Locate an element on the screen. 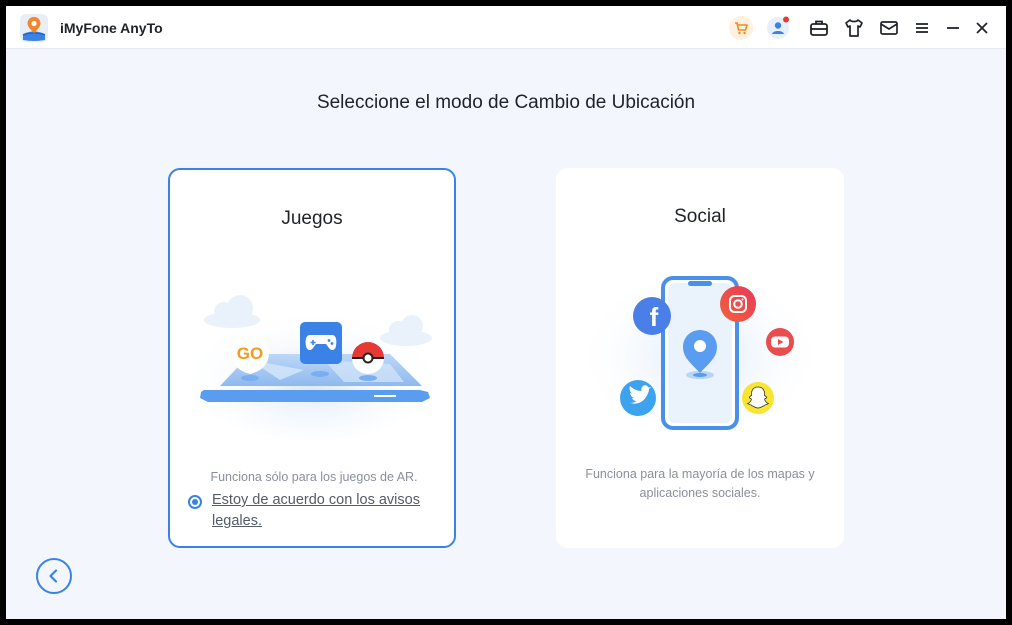 The height and width of the screenshot is (625, 1012). card-title: Social is located at coordinates (700, 216).